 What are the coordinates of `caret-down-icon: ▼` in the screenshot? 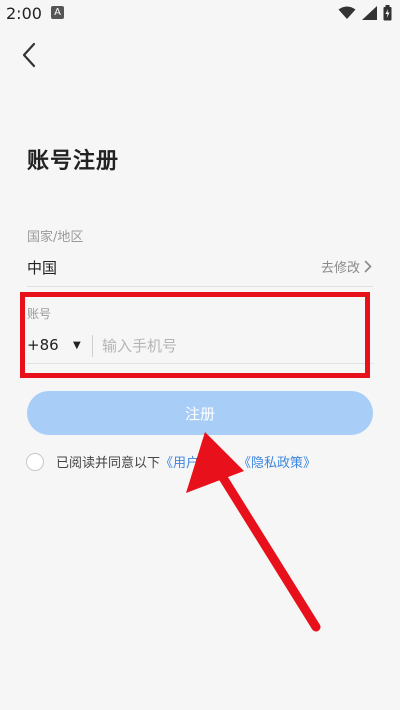 It's located at (77, 345).